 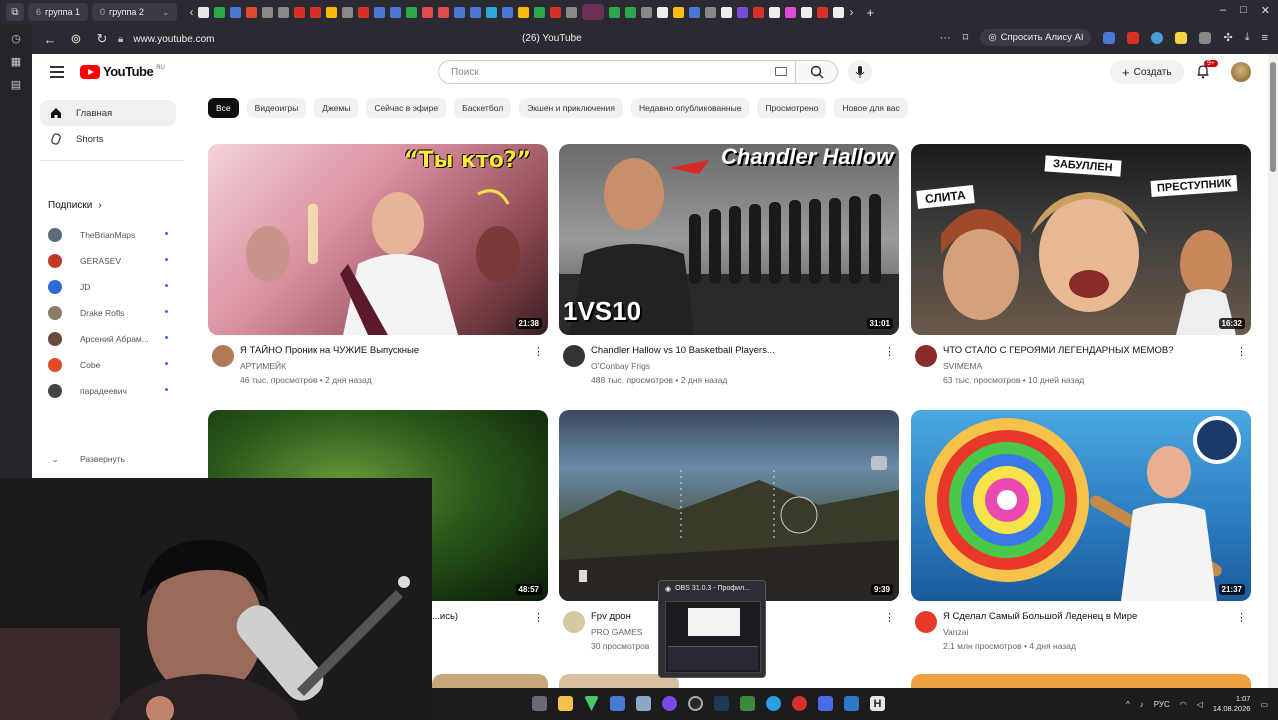 I want to click on translate-extension-icon, so click(x=1109, y=37).